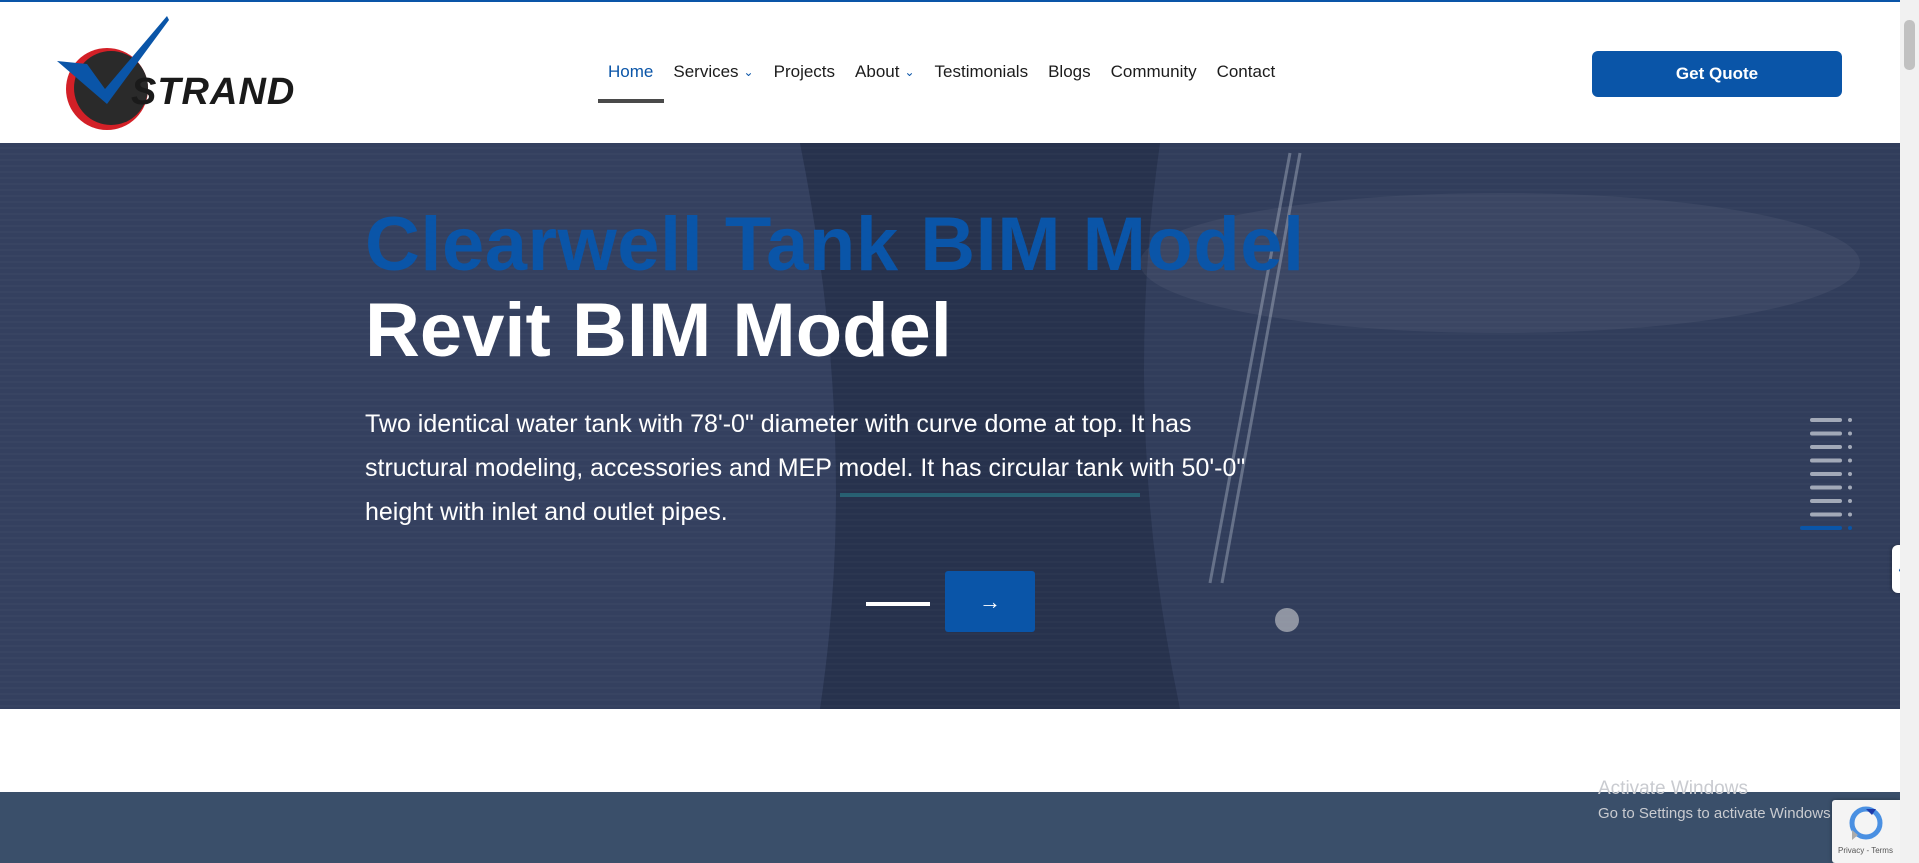  What do you see at coordinates (877, 71) in the screenshot?
I see `nav-about-label: About` at bounding box center [877, 71].